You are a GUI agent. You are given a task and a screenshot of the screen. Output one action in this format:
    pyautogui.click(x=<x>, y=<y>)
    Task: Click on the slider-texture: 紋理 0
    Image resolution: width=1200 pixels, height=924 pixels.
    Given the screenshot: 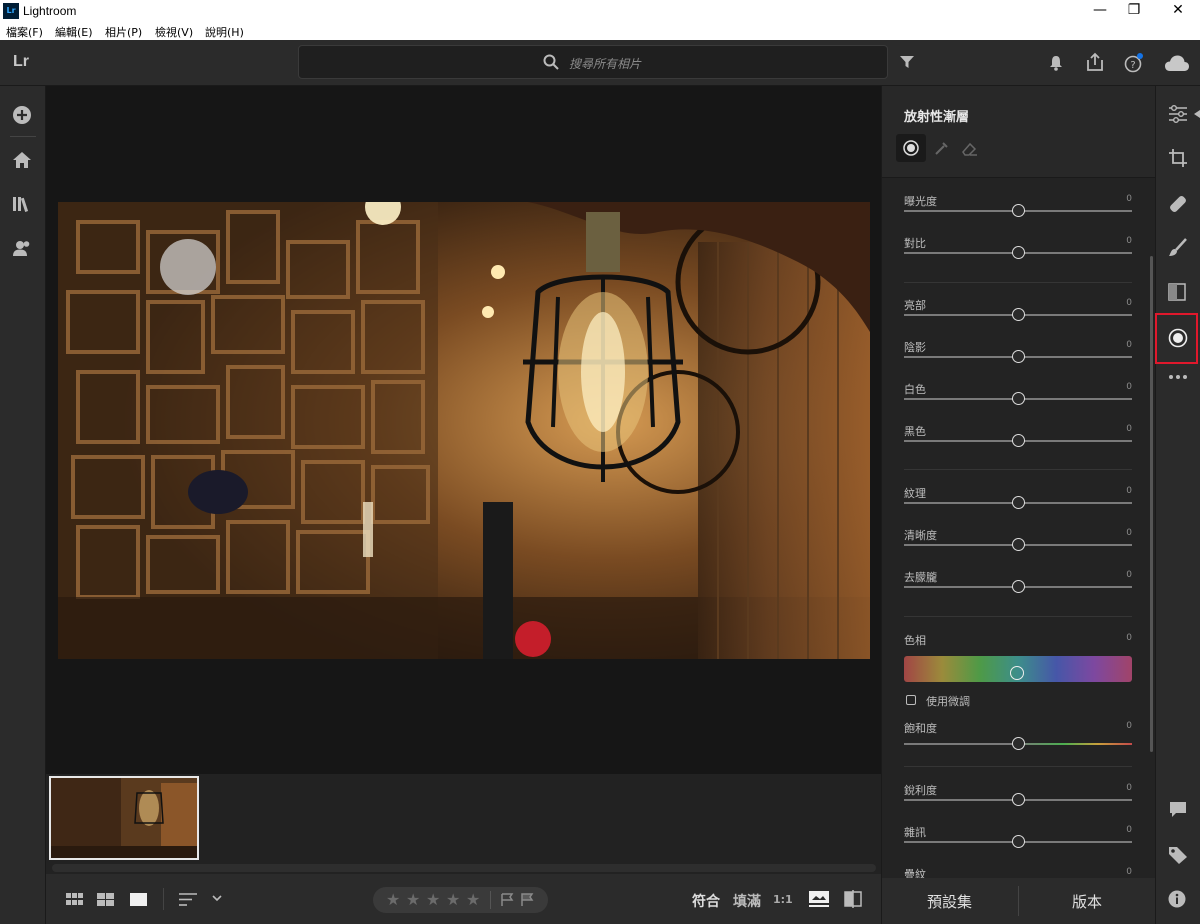 What is the action you would take?
    pyautogui.click(x=1018, y=505)
    